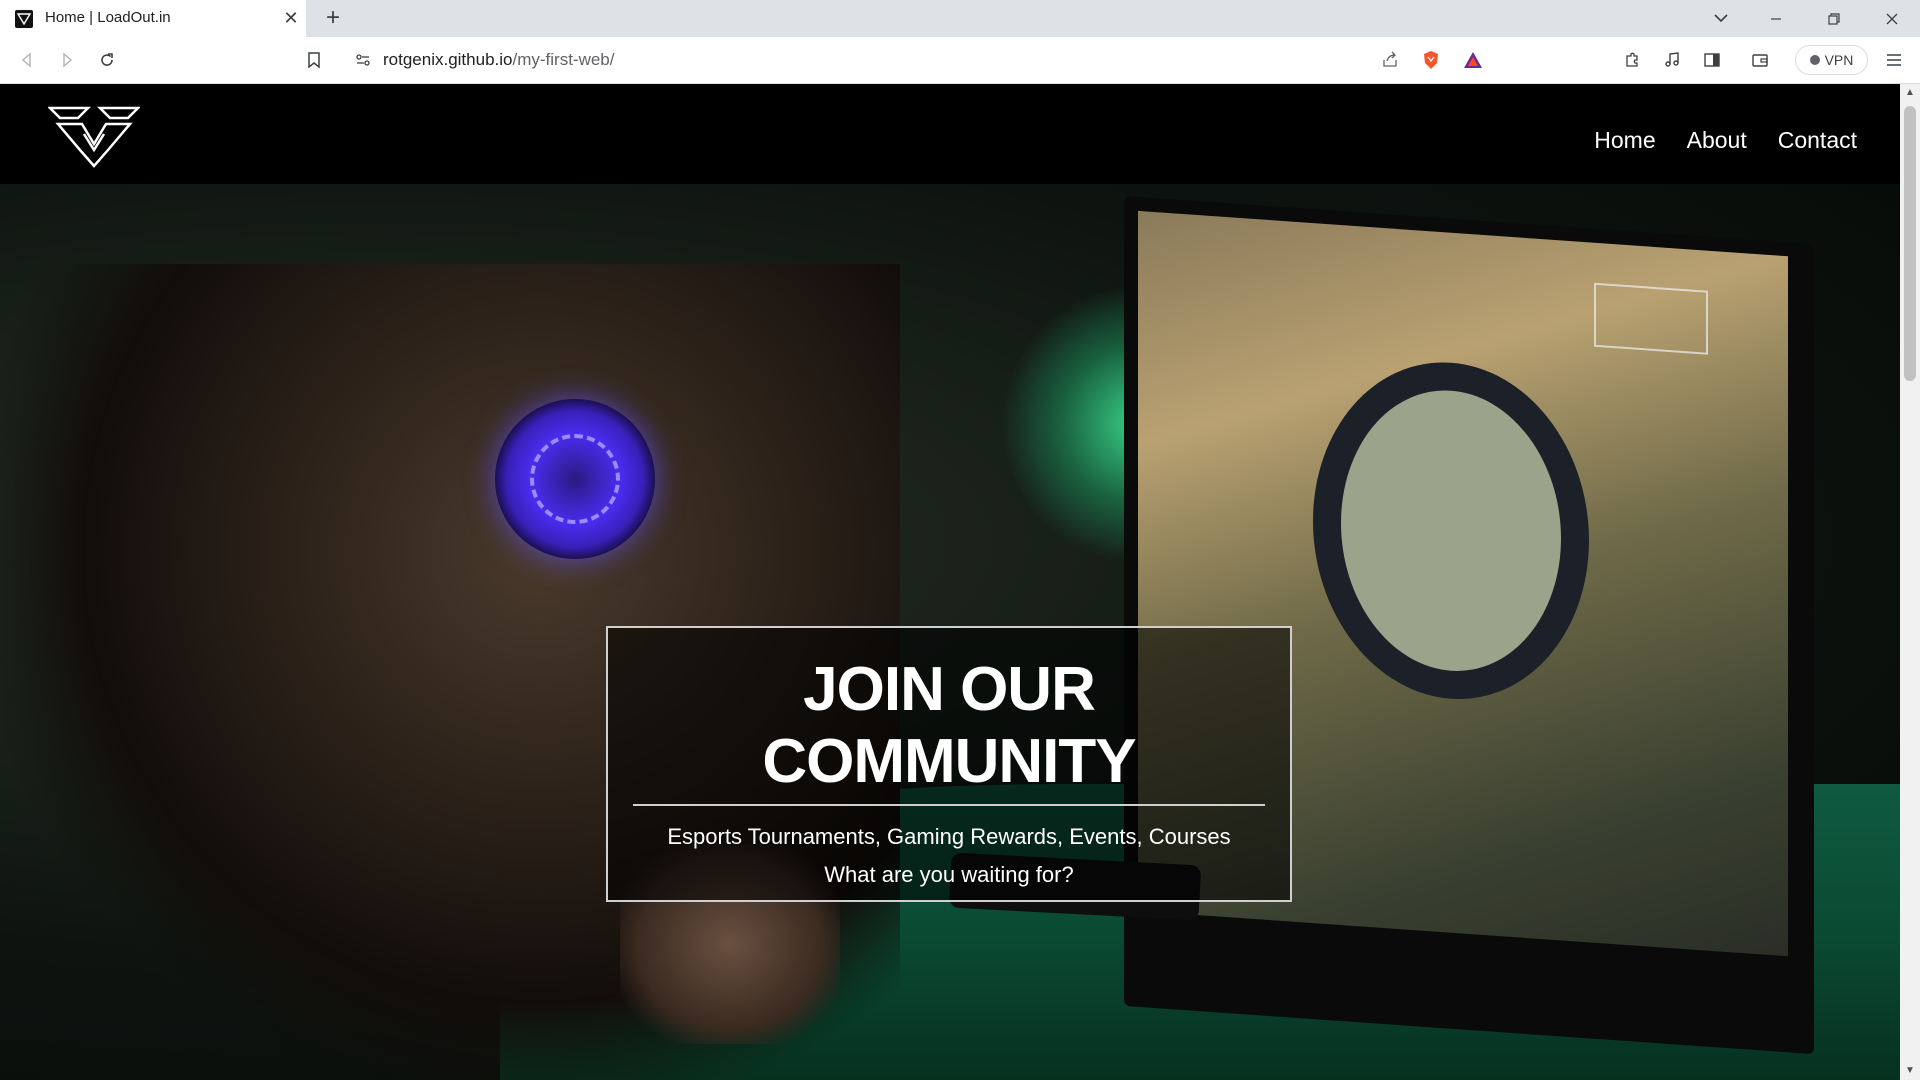  I want to click on browser-toolbar: rotgenix.github.io/my-first-web/ VPN, so click(960, 60).